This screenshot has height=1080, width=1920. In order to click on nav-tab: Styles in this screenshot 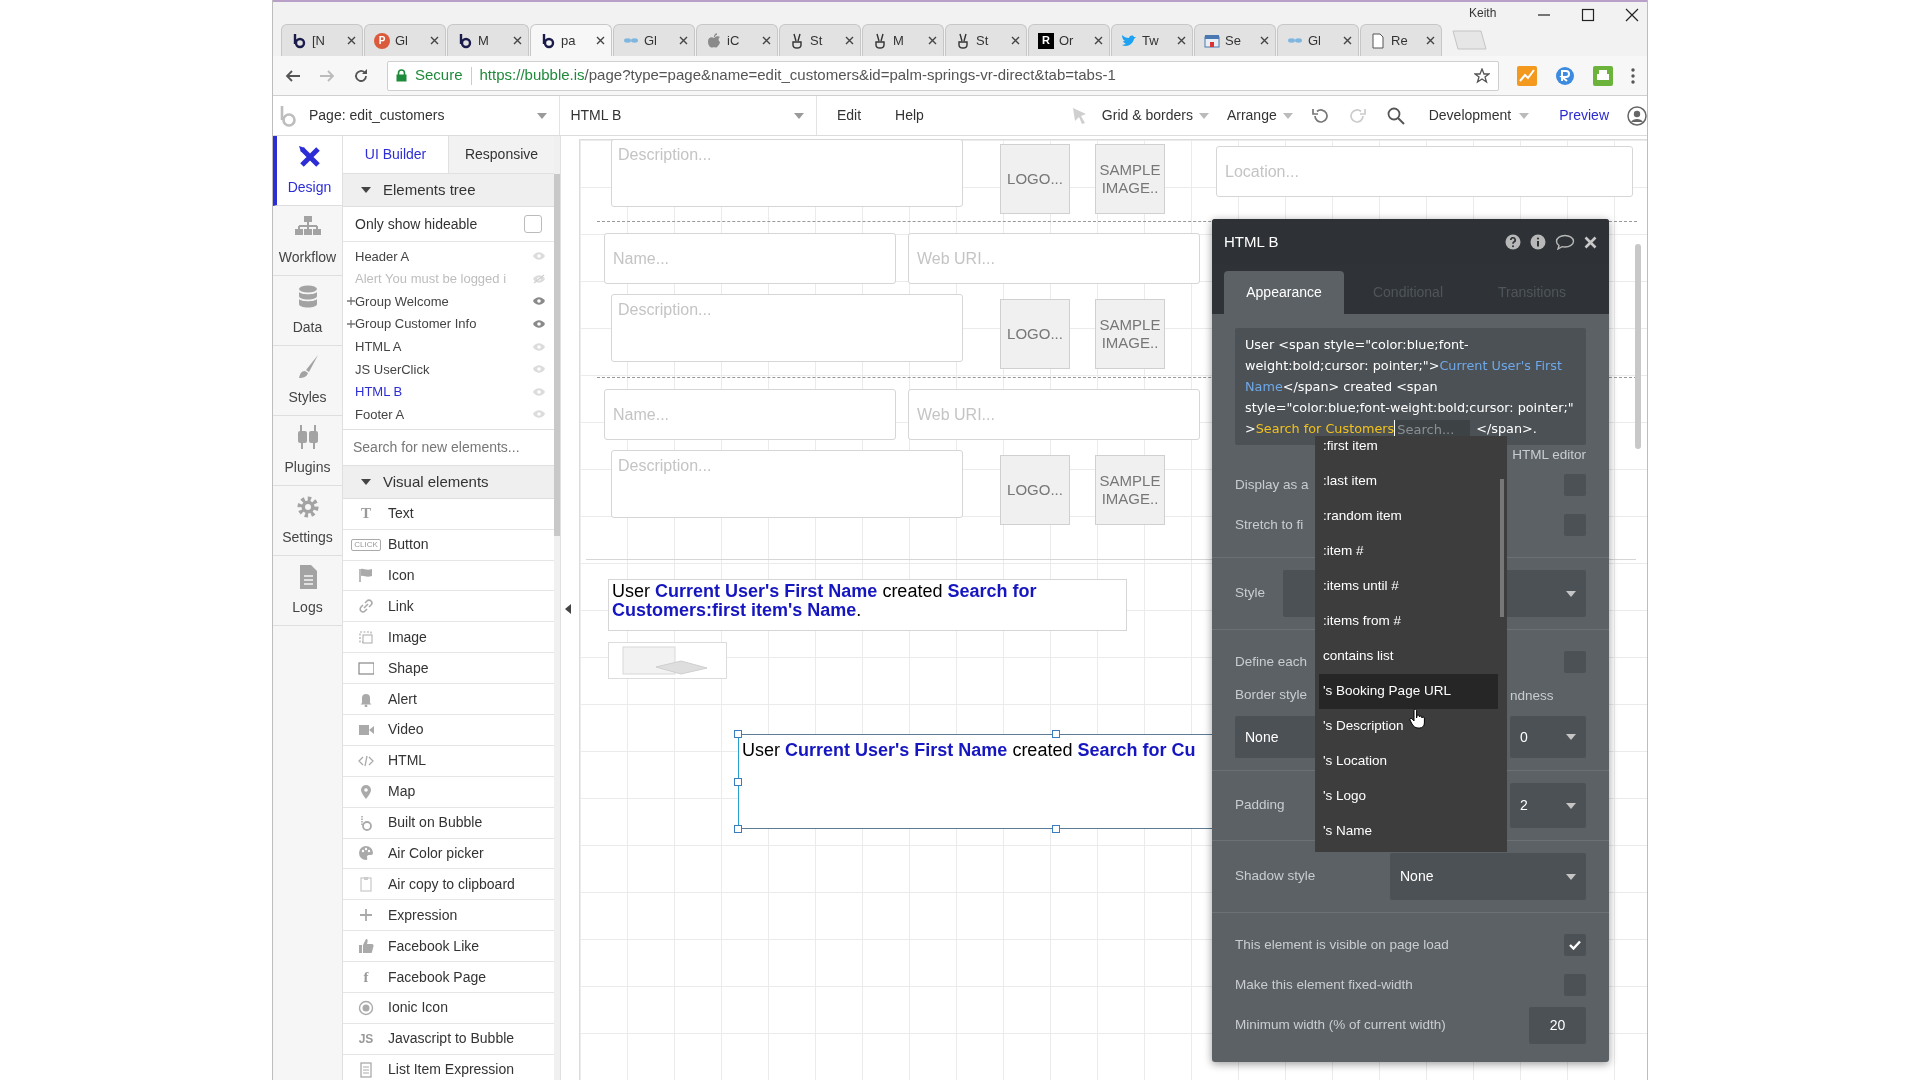, I will do `click(307, 381)`.